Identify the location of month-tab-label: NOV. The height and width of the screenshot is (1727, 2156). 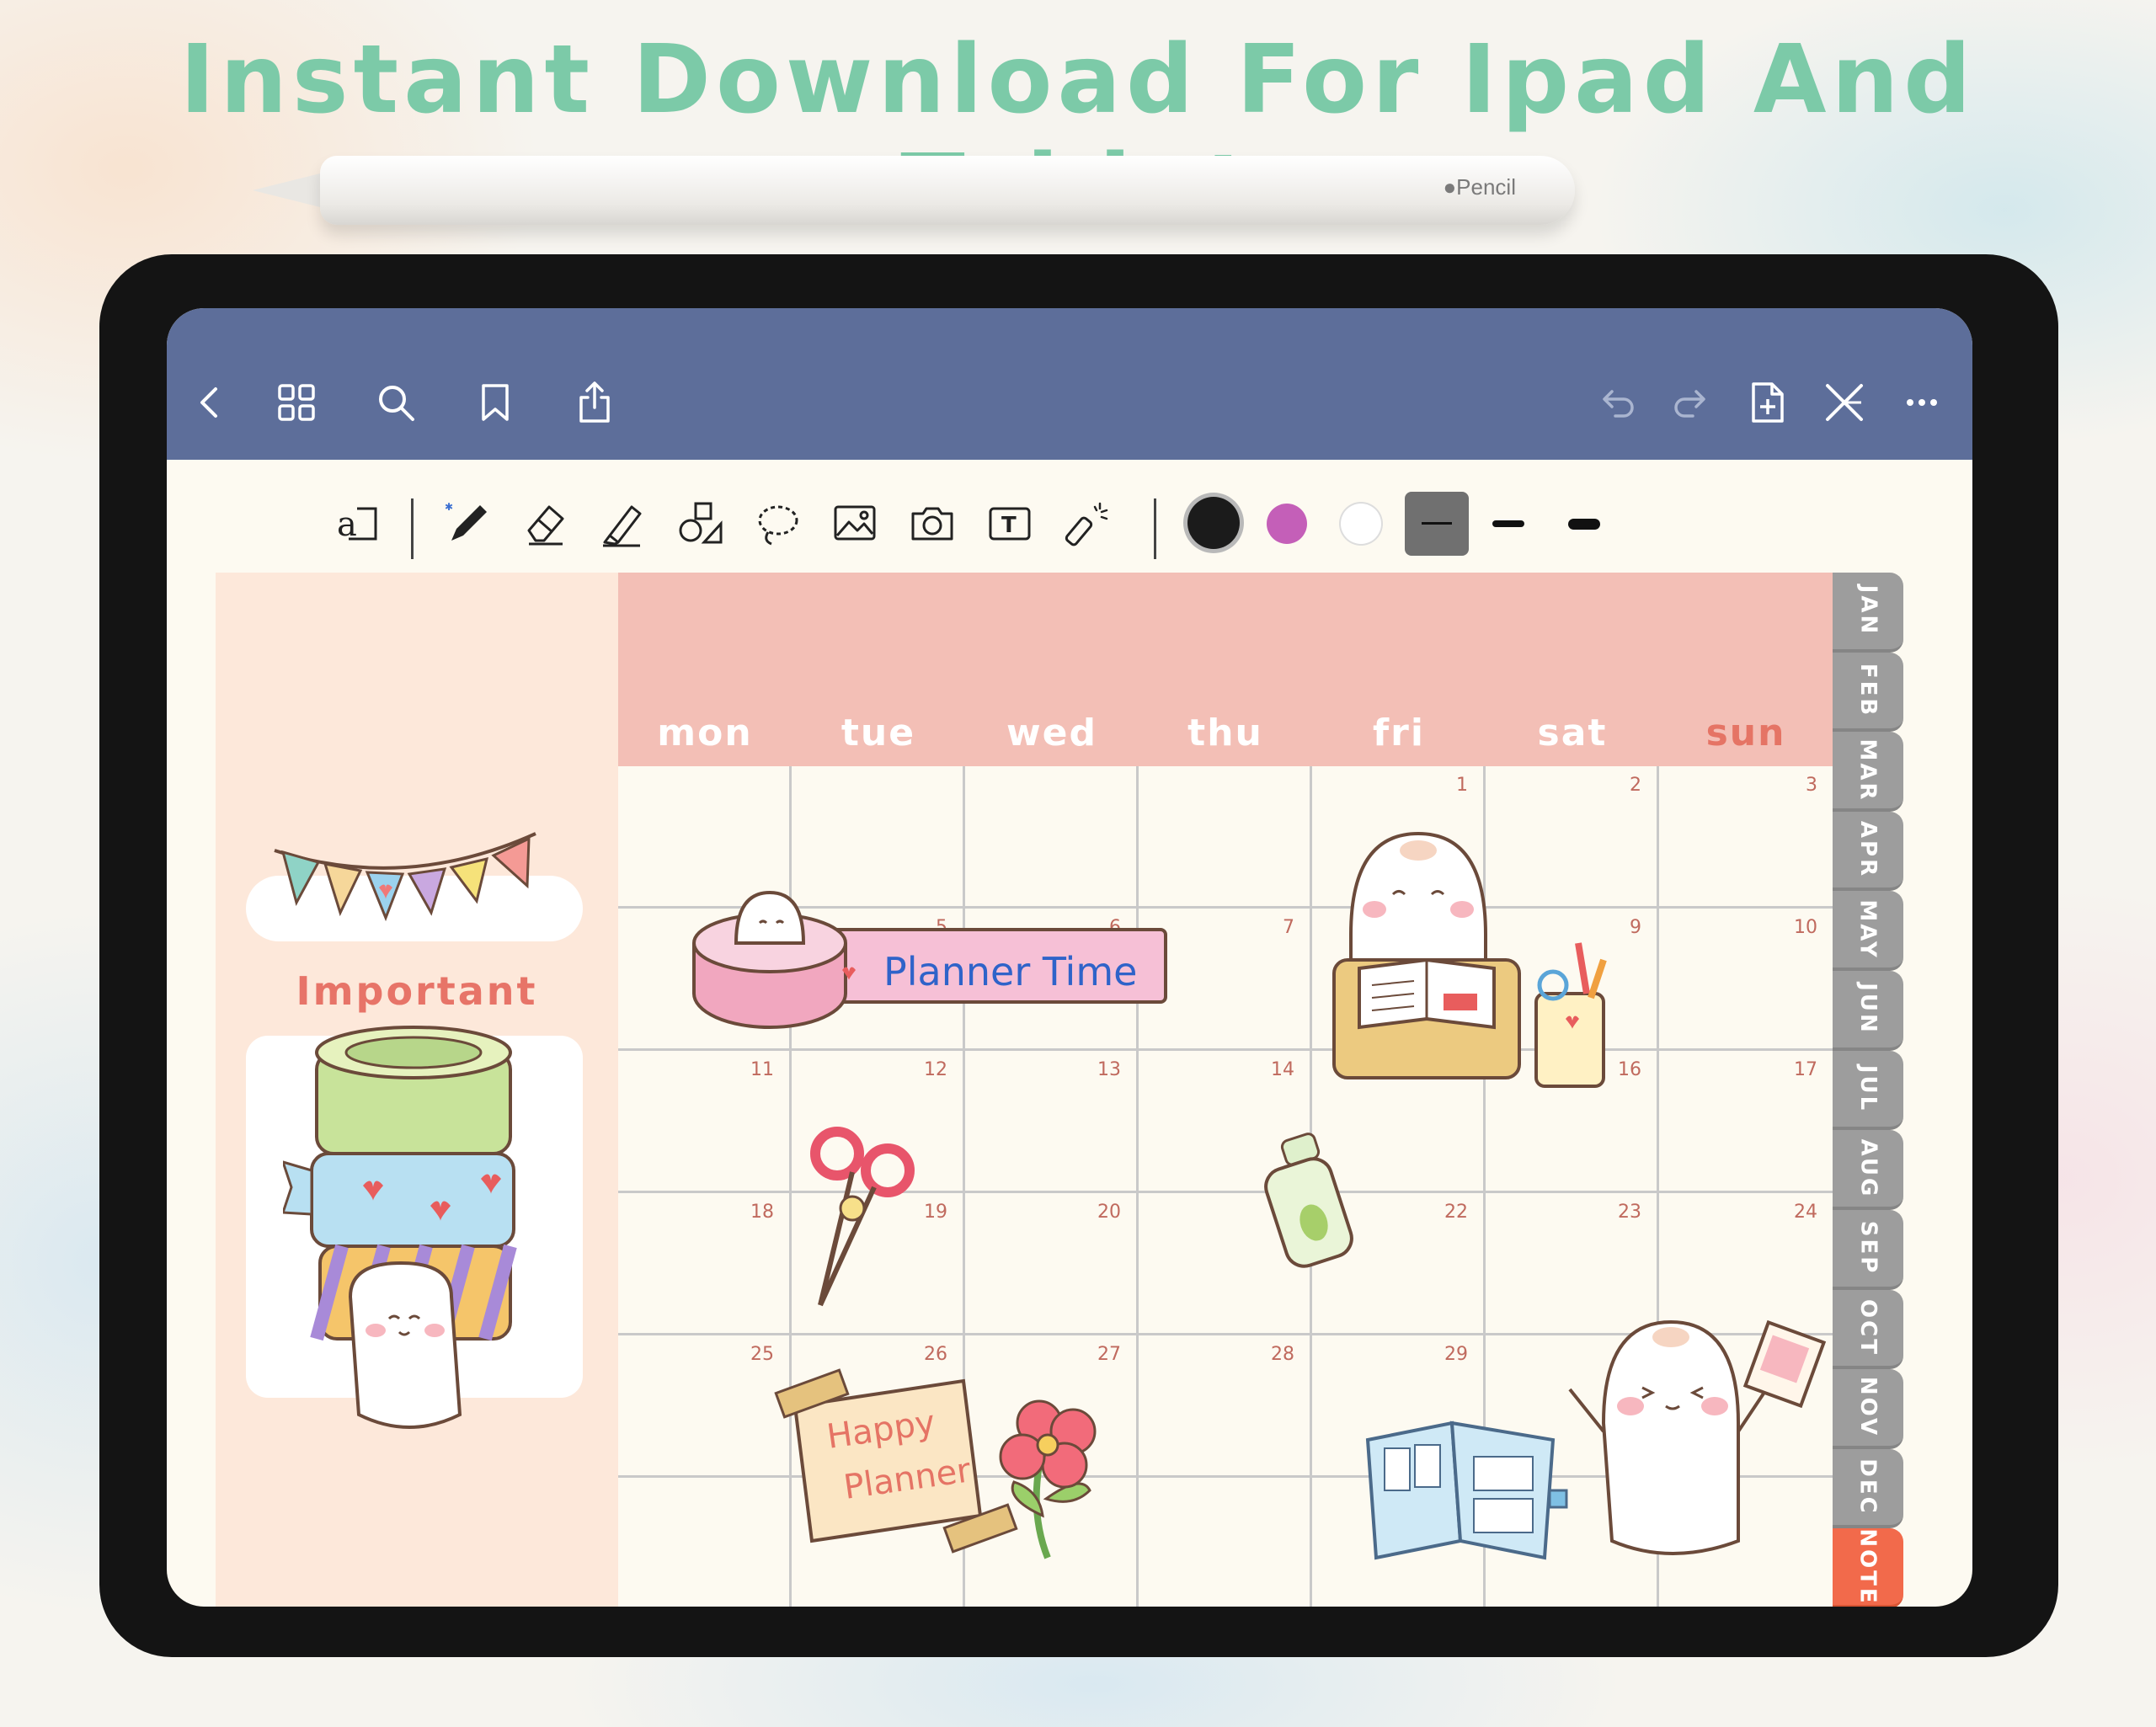
(1867, 1408).